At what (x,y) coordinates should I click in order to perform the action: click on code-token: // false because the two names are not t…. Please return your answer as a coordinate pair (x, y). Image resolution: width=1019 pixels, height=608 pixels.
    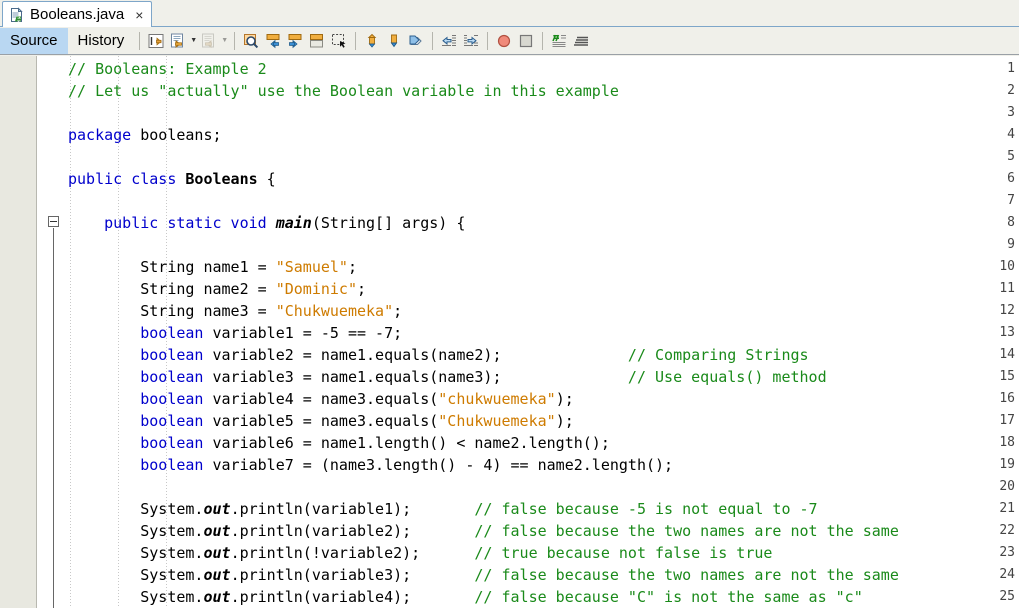
    Looking at the image, I should click on (686, 531).